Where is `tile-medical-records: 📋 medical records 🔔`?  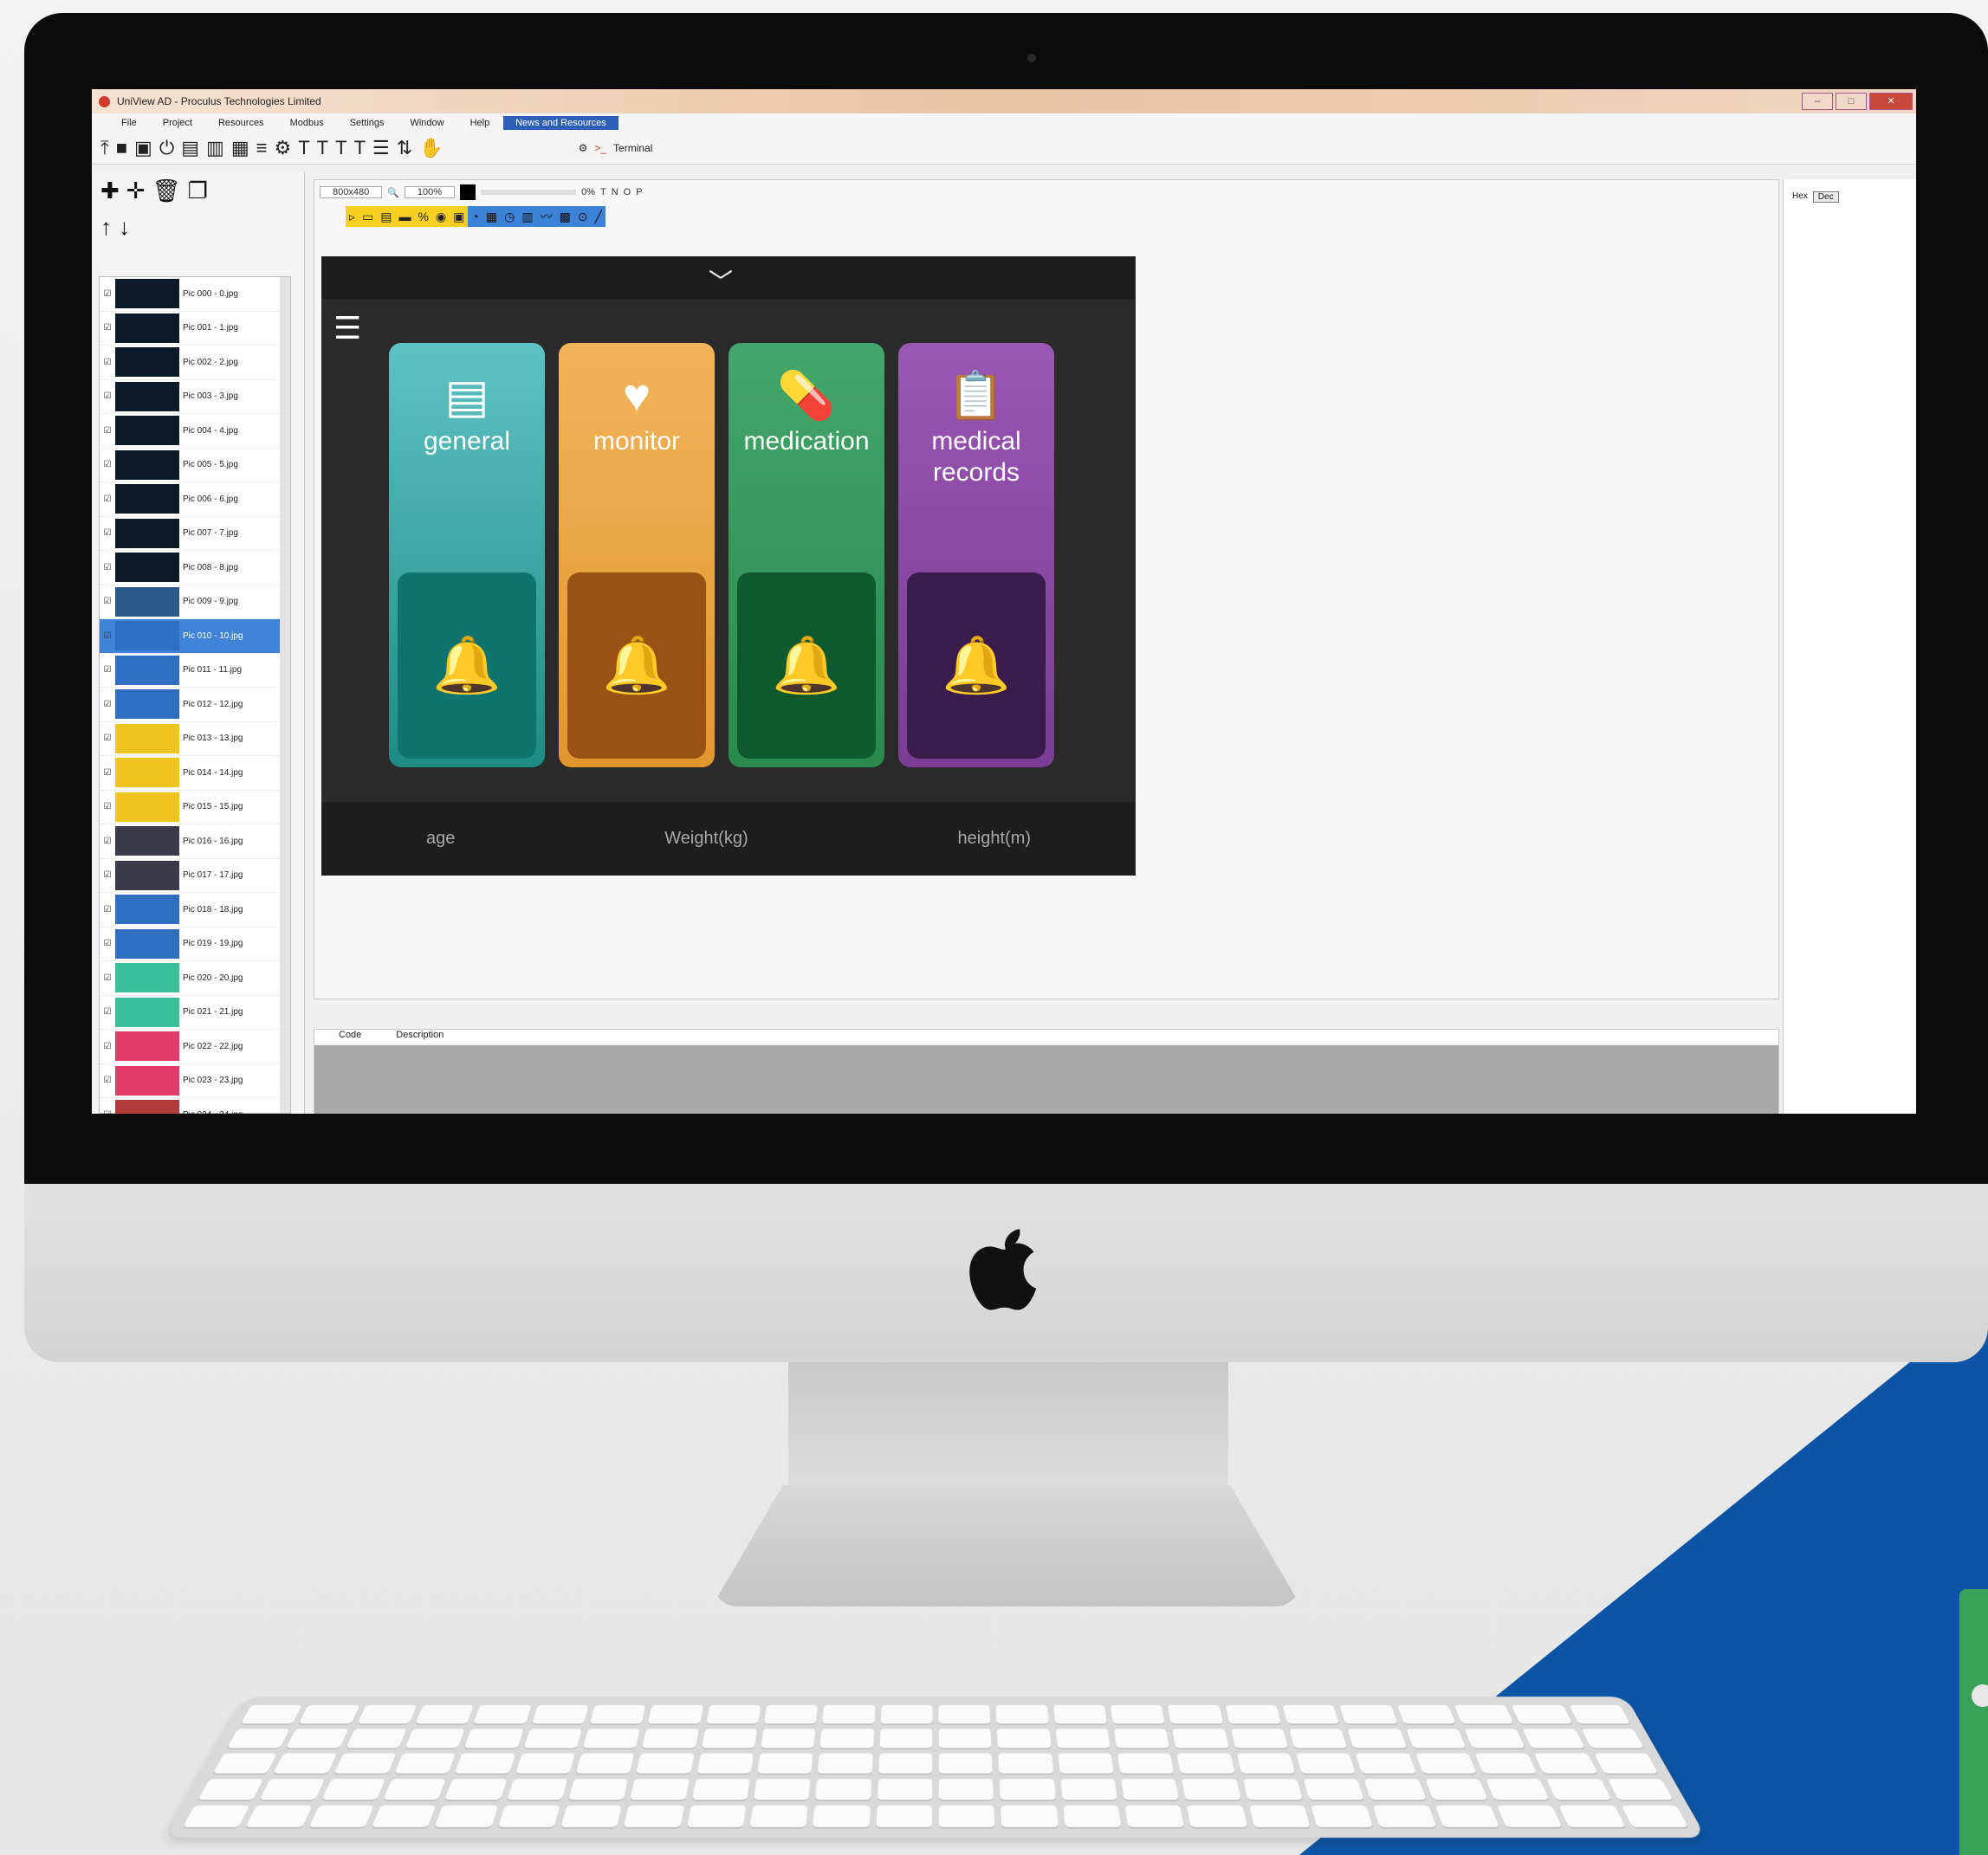 tile-medical-records: 📋 medical records 🔔 is located at coordinates (976, 555).